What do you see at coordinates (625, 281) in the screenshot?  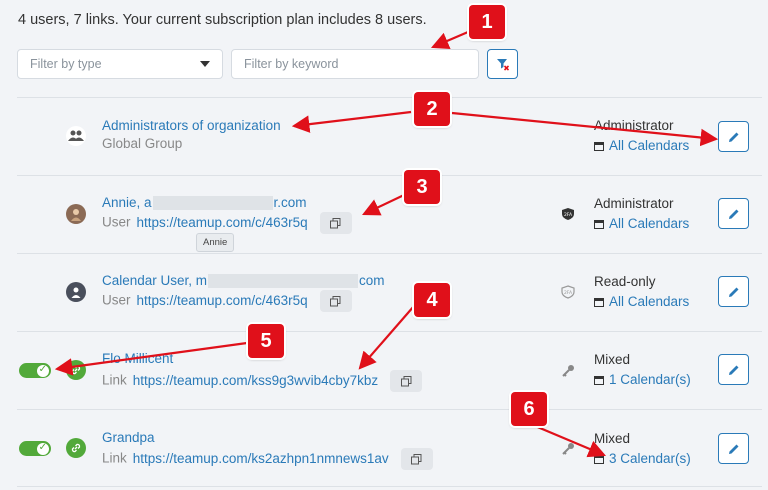 I see `row-role: Read-only` at bounding box center [625, 281].